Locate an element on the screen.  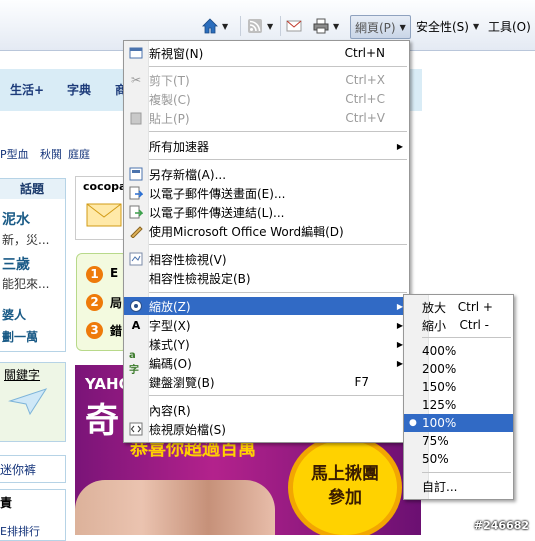
page-menu-button: 網頁(P) ▼ is located at coordinates (380, 27).